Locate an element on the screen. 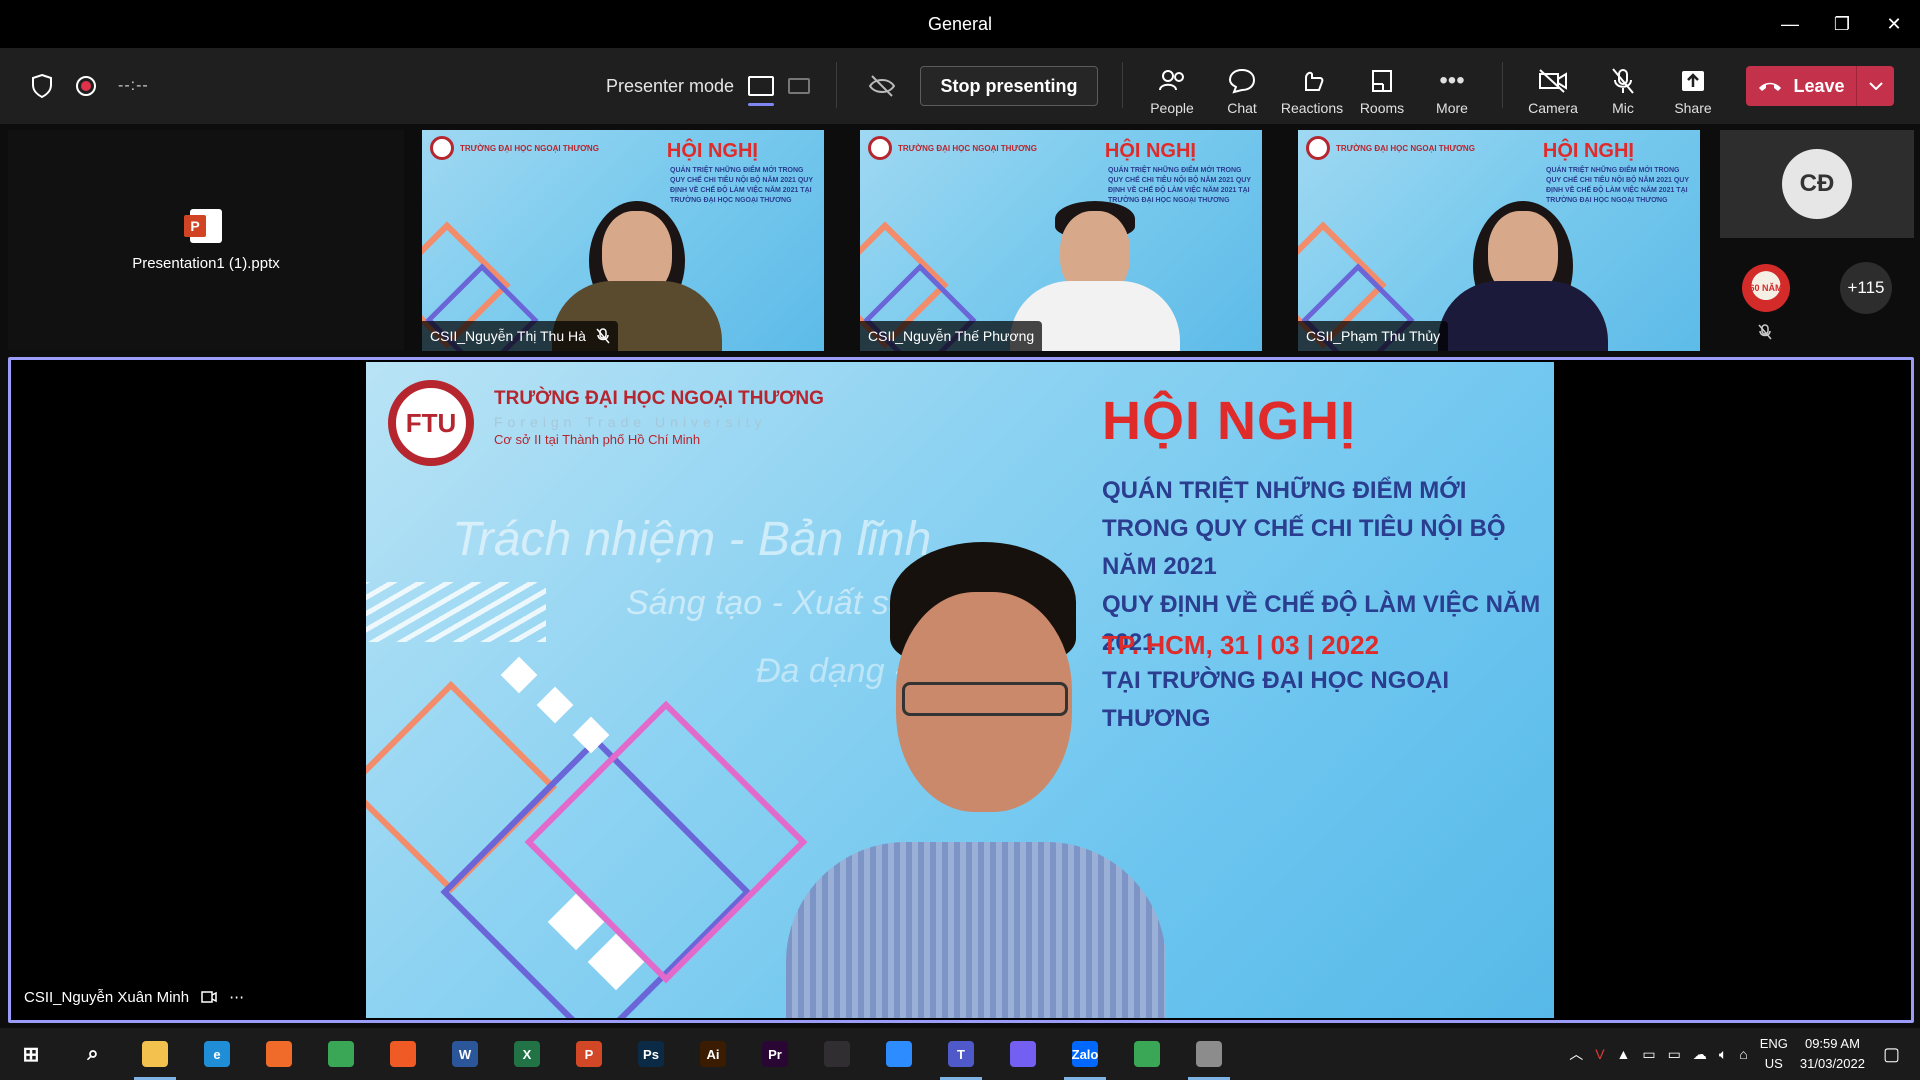 Image resolution: width=1920 pixels, height=1080 pixels. taskbar-premiere: Pr is located at coordinates (775, 1054).